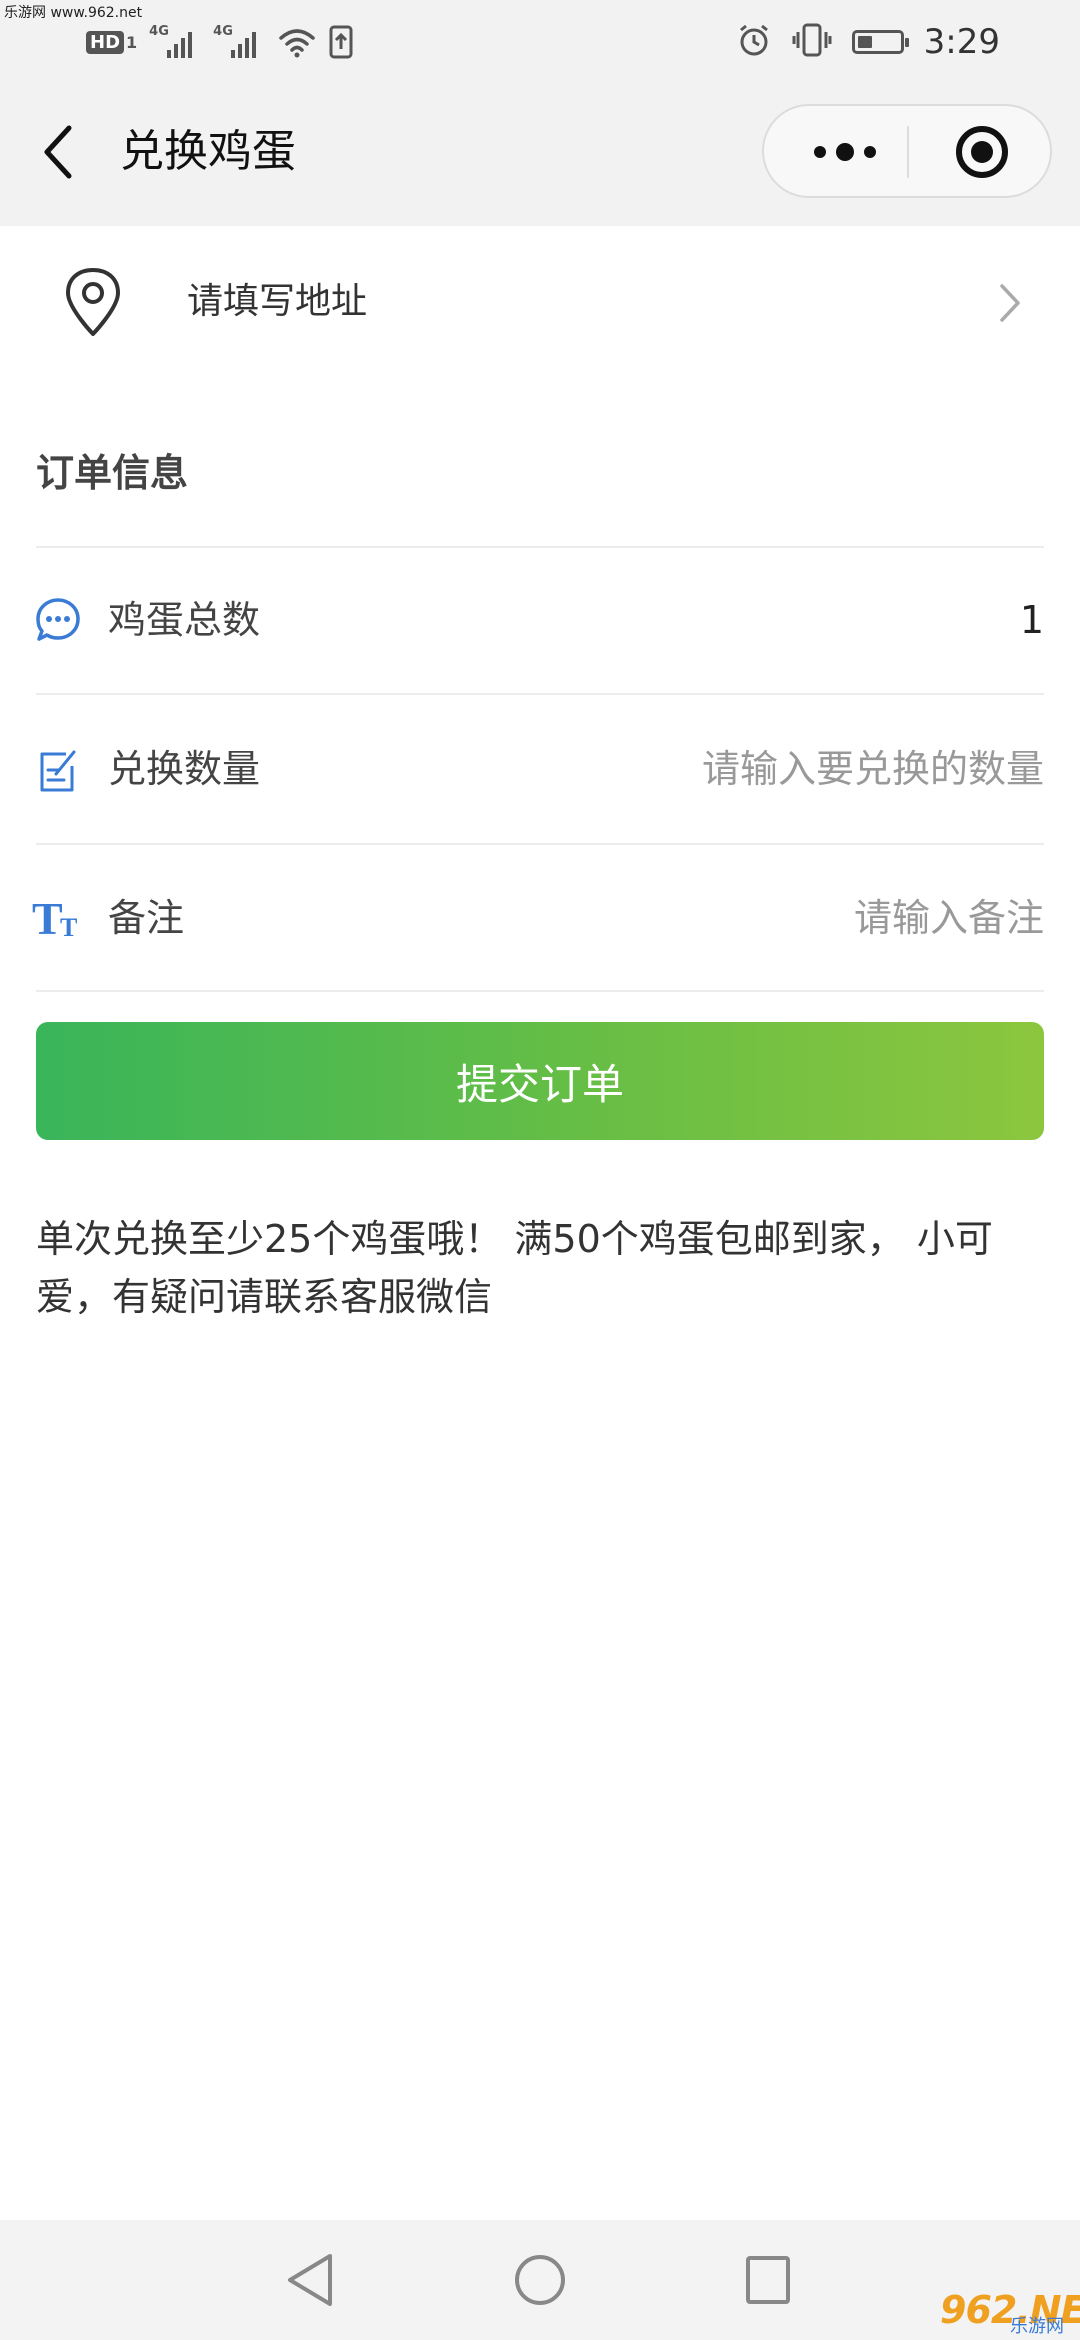  What do you see at coordinates (132, 42) in the screenshot?
I see `hd-sub-label: 1` at bounding box center [132, 42].